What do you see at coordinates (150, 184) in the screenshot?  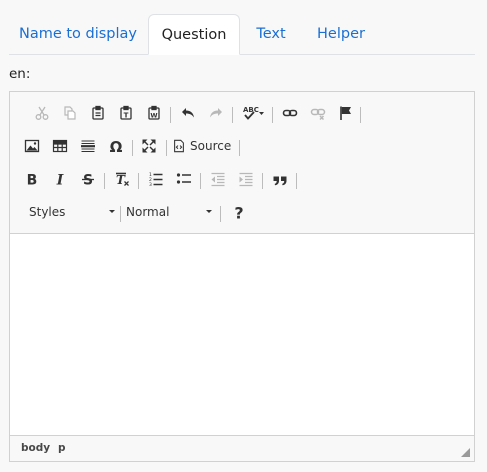 I see `svg-text: 3` at bounding box center [150, 184].